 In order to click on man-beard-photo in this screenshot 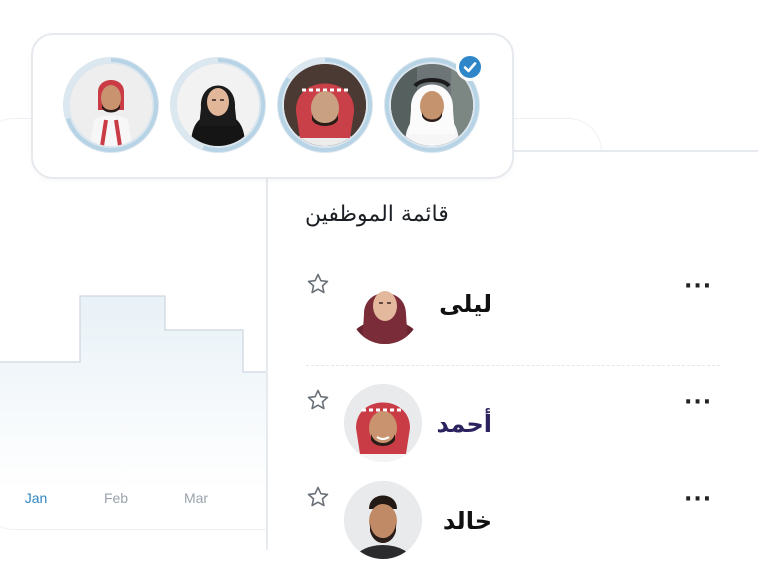, I will do `click(383, 520)`.